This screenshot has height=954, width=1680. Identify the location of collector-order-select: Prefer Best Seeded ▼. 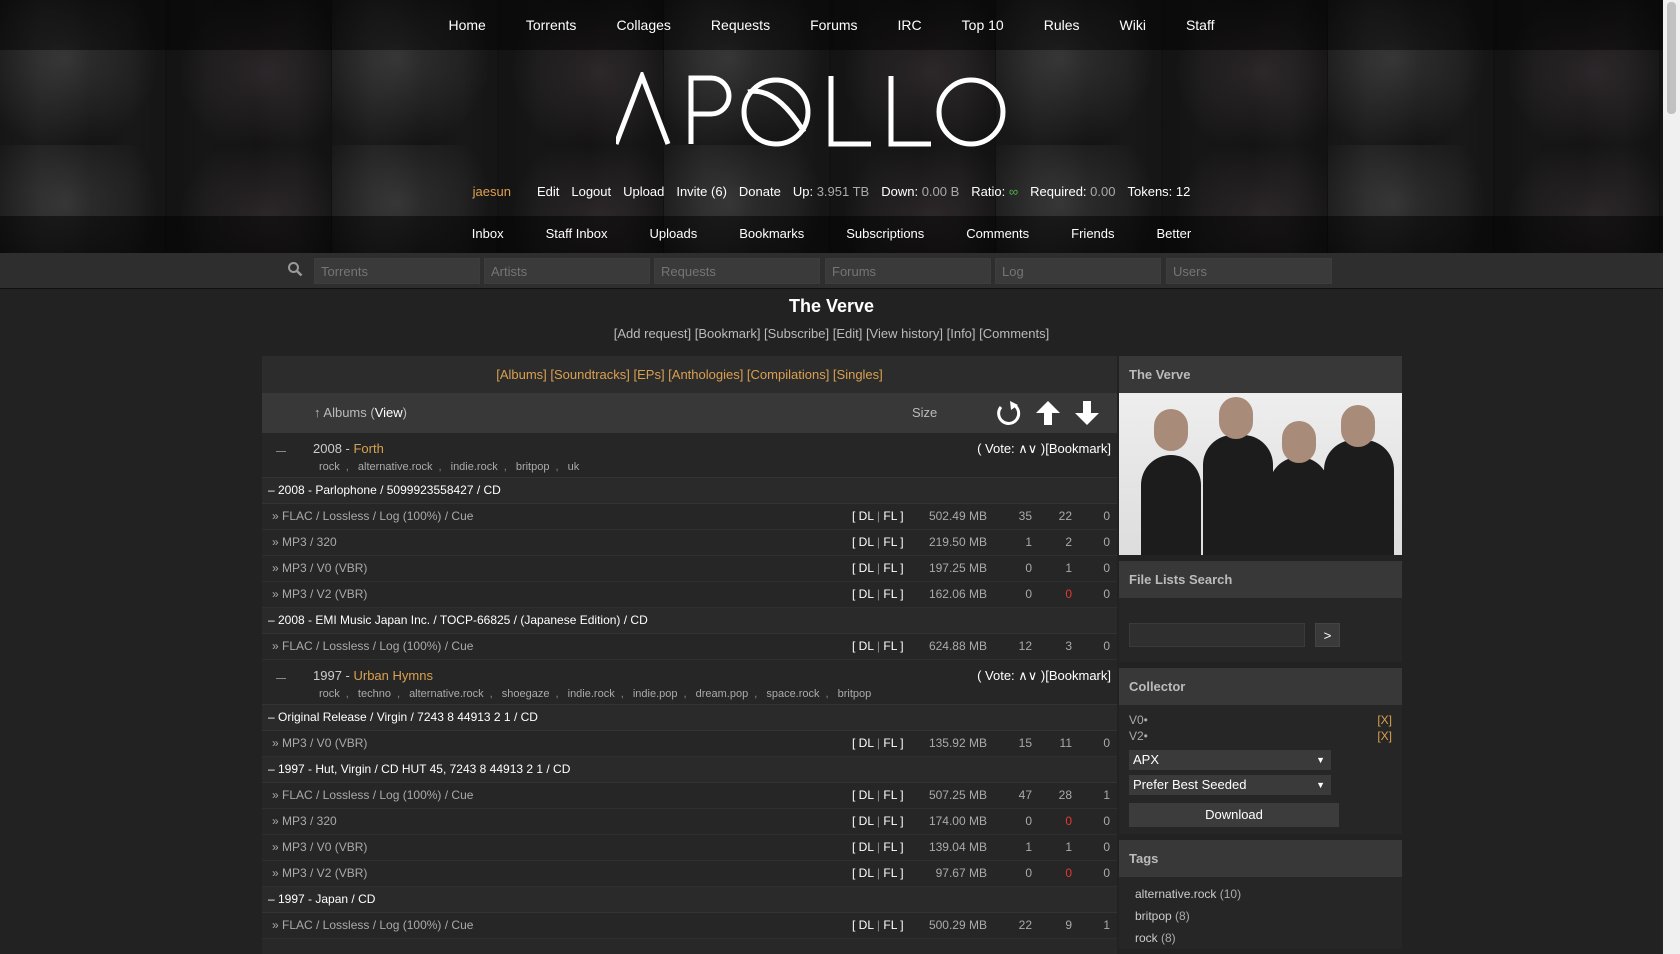
(1230, 785).